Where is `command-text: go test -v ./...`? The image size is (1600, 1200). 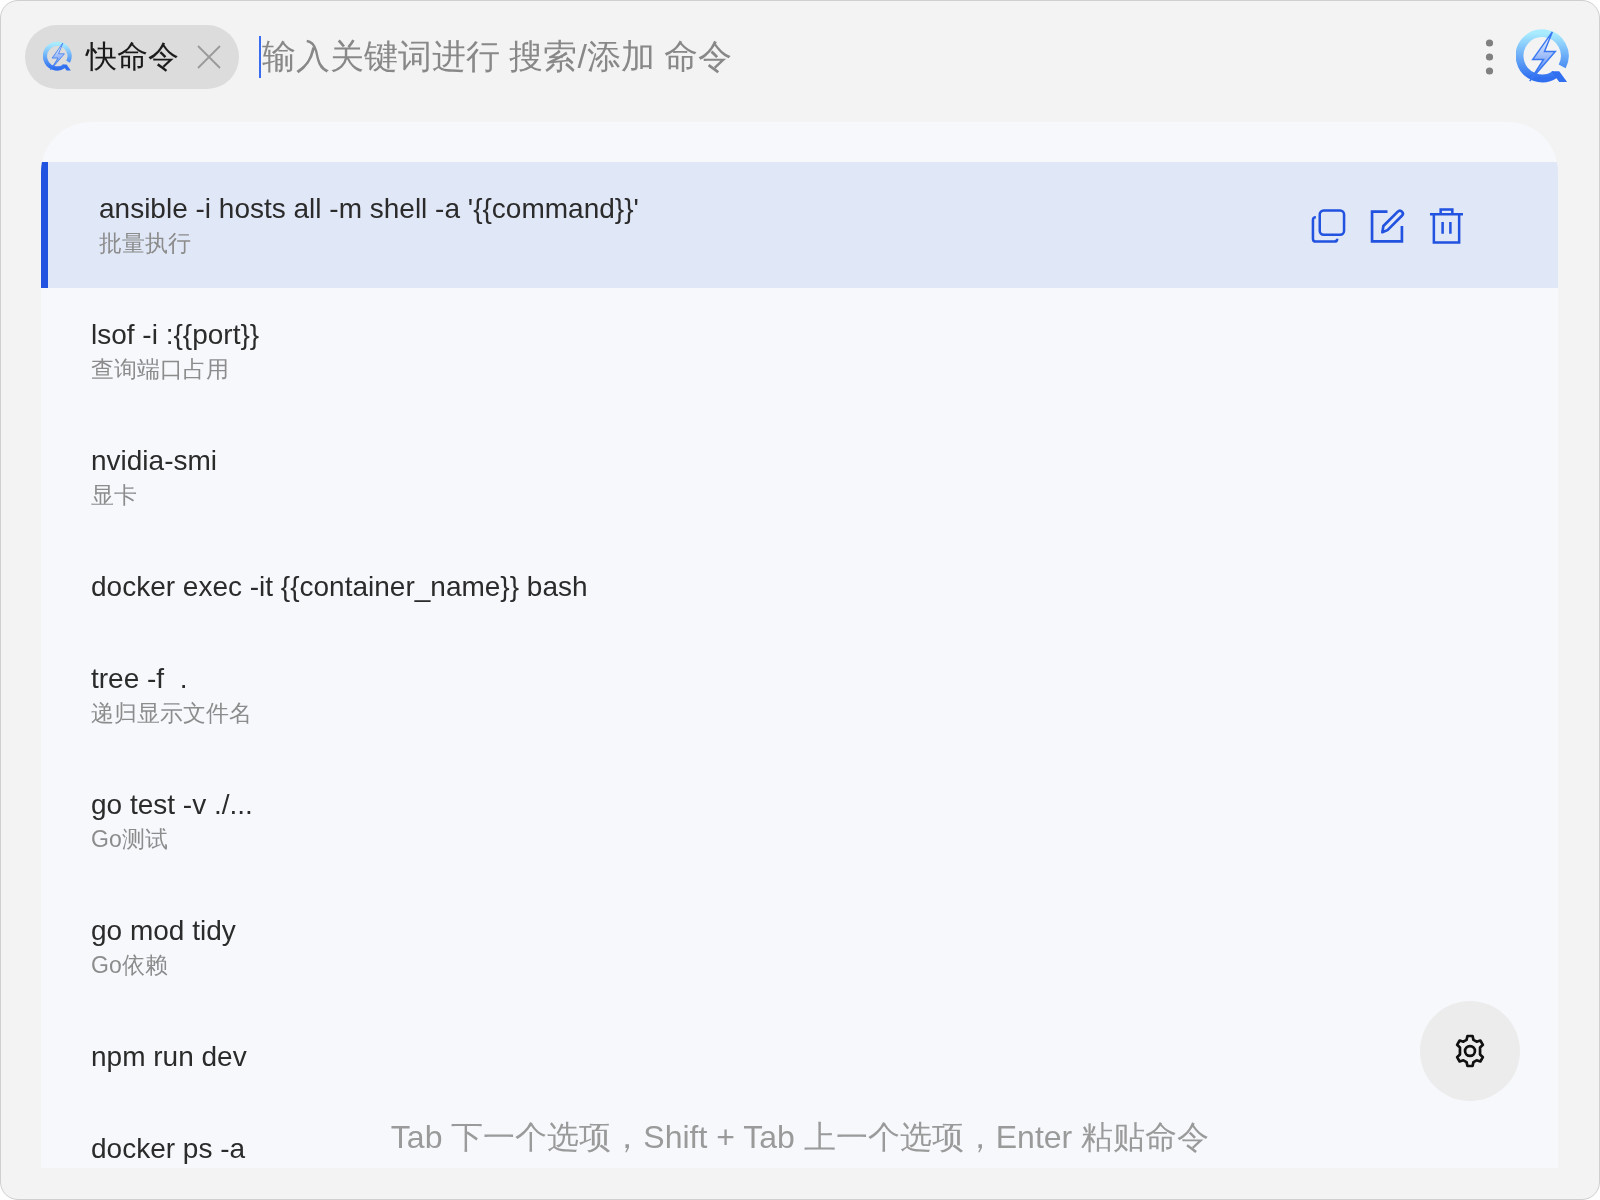 command-text: go test -v ./... is located at coordinates (172, 805).